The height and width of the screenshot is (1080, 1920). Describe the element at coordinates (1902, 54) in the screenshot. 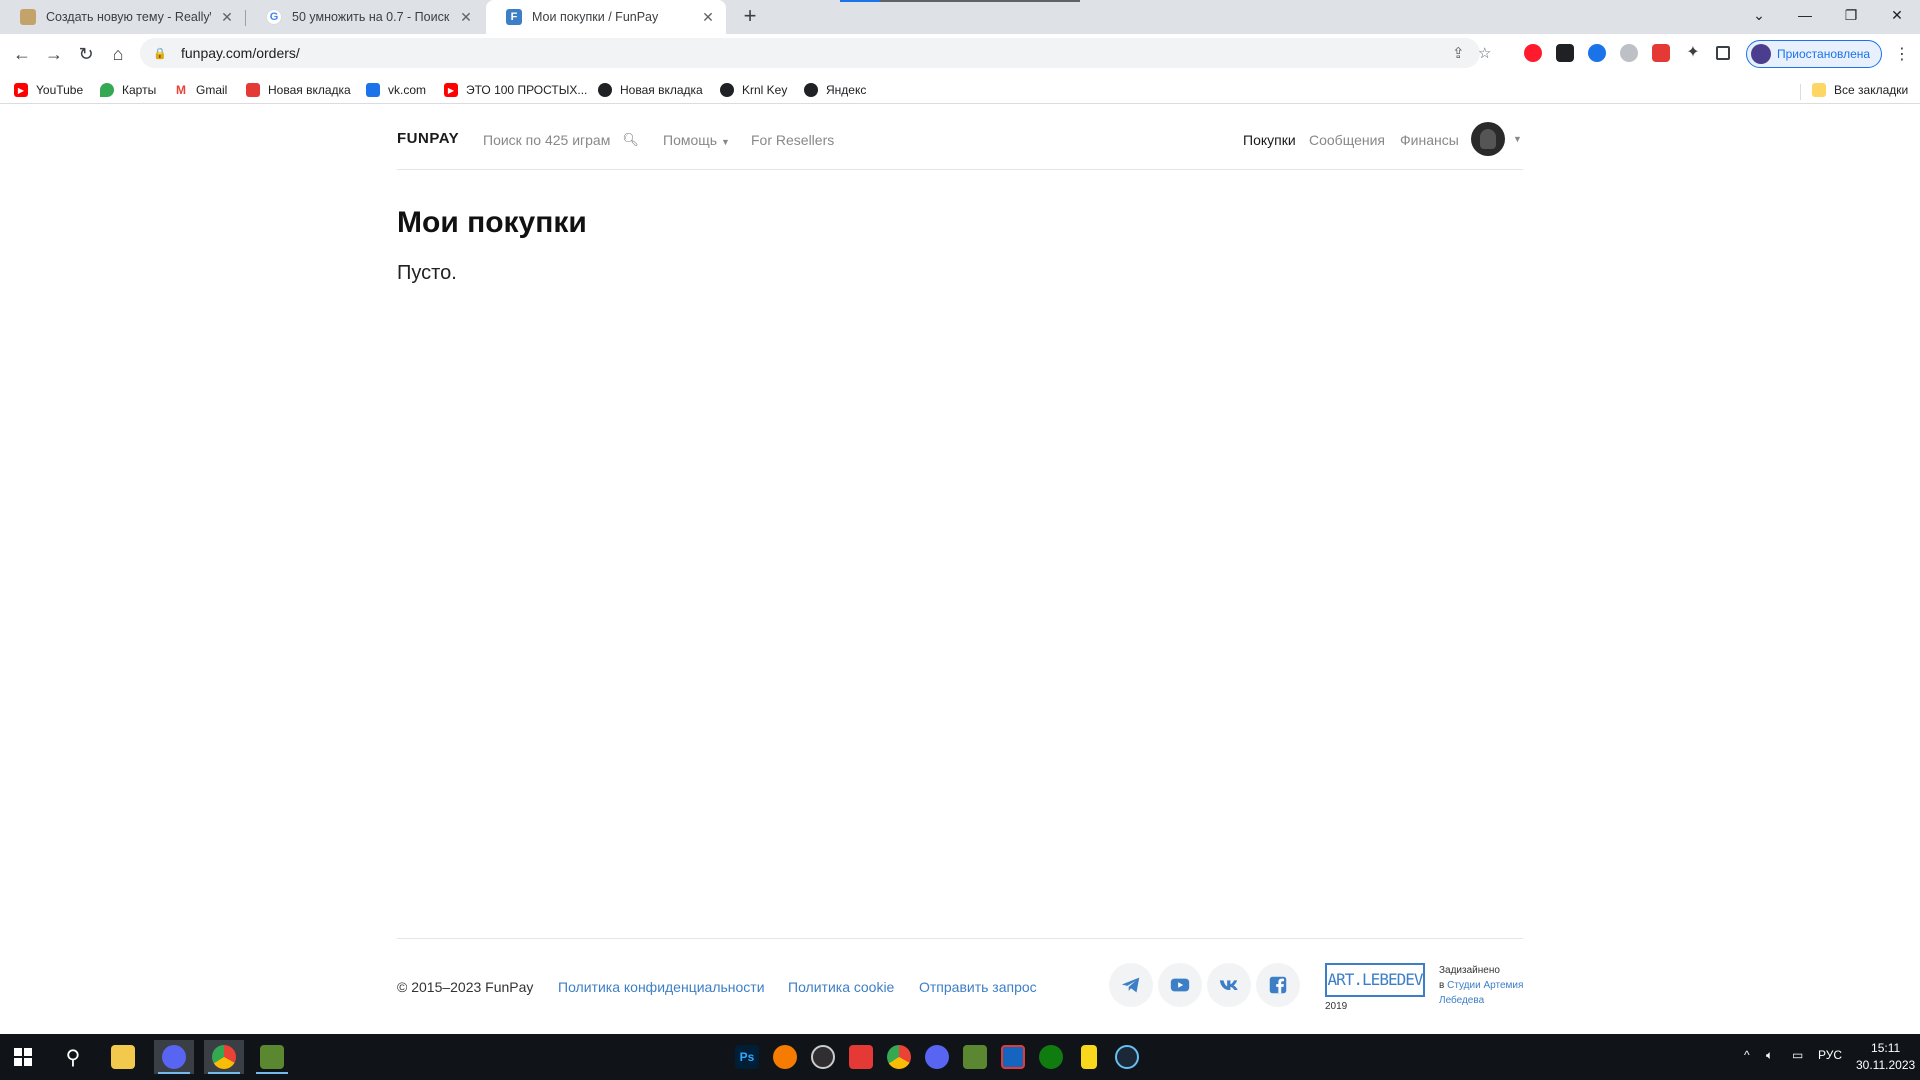

I see `more-menu-icon: ⋮` at that location.